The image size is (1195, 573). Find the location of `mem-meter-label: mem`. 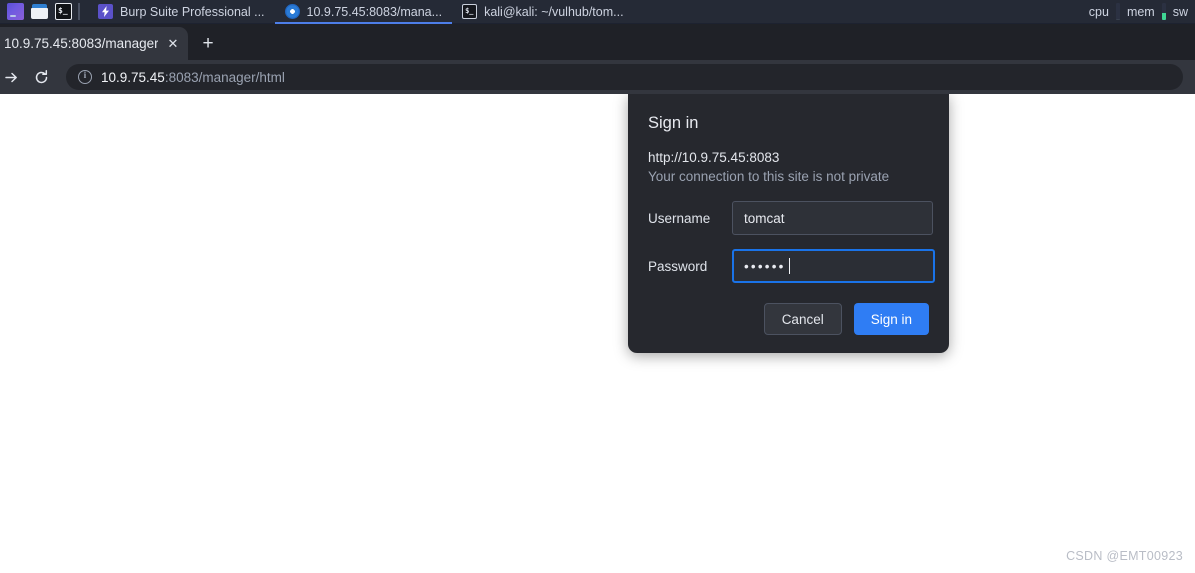

mem-meter-label: mem is located at coordinates (1140, 11).